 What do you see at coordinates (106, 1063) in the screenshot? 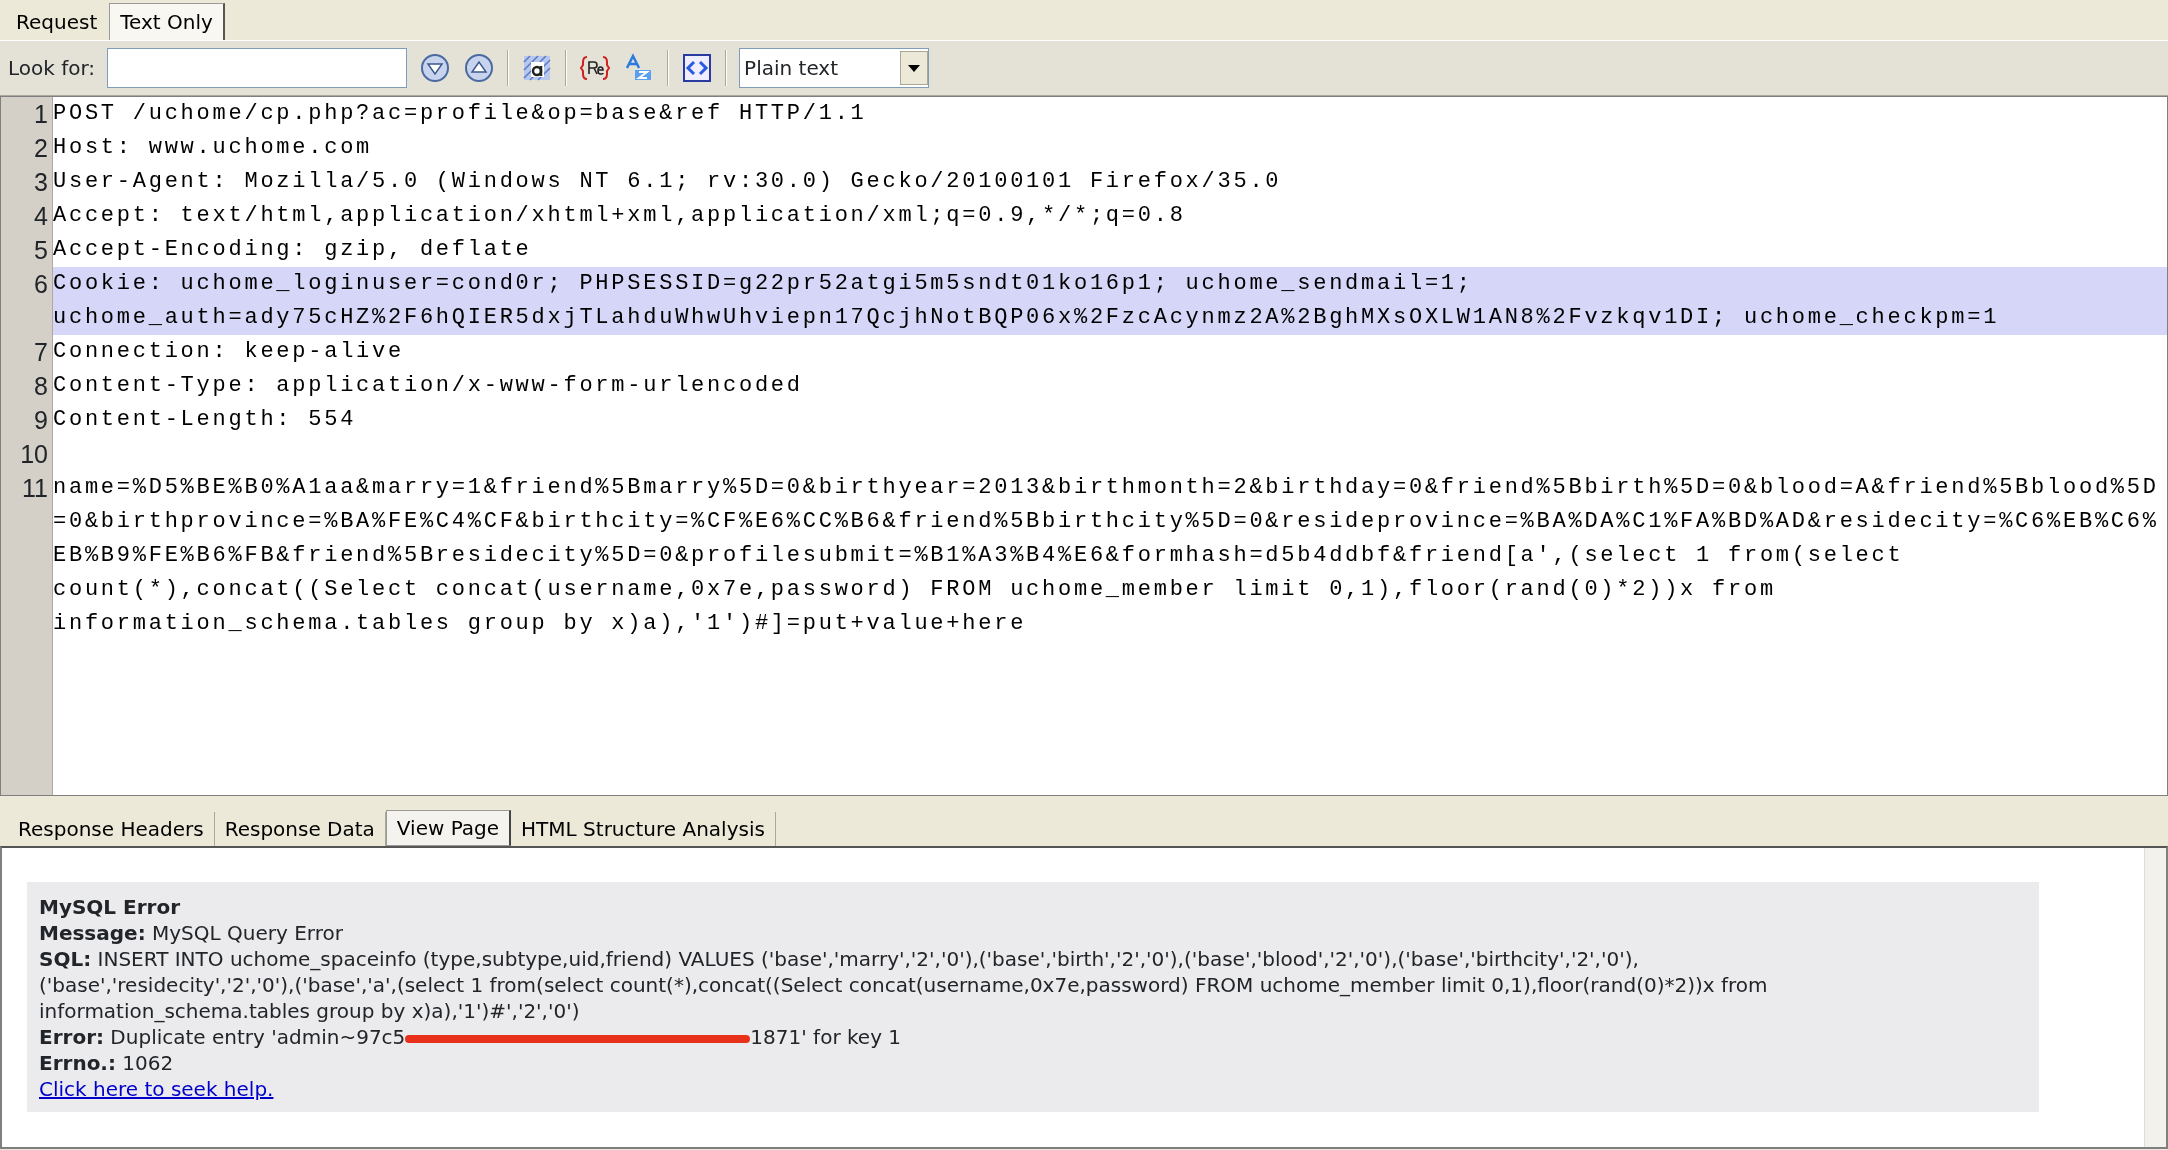
I see `error-field: Errno.: 1062` at bounding box center [106, 1063].